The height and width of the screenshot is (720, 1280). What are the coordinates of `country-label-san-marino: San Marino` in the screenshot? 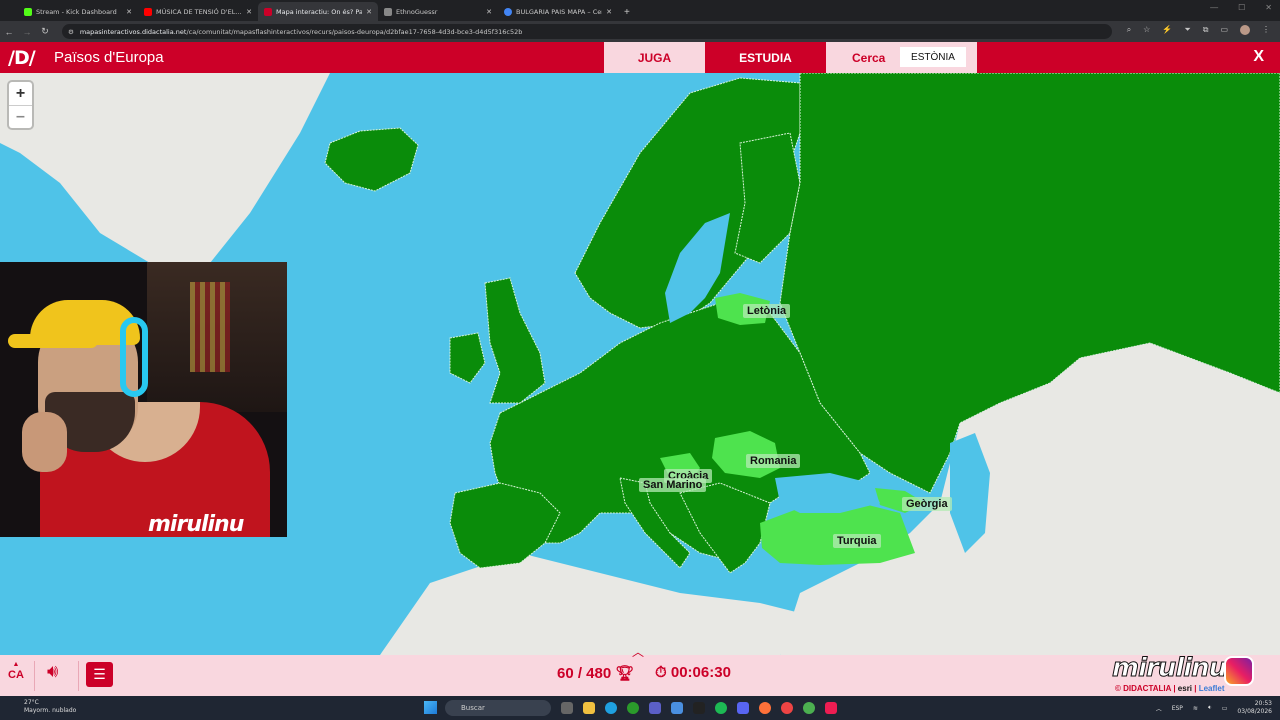 It's located at (673, 485).